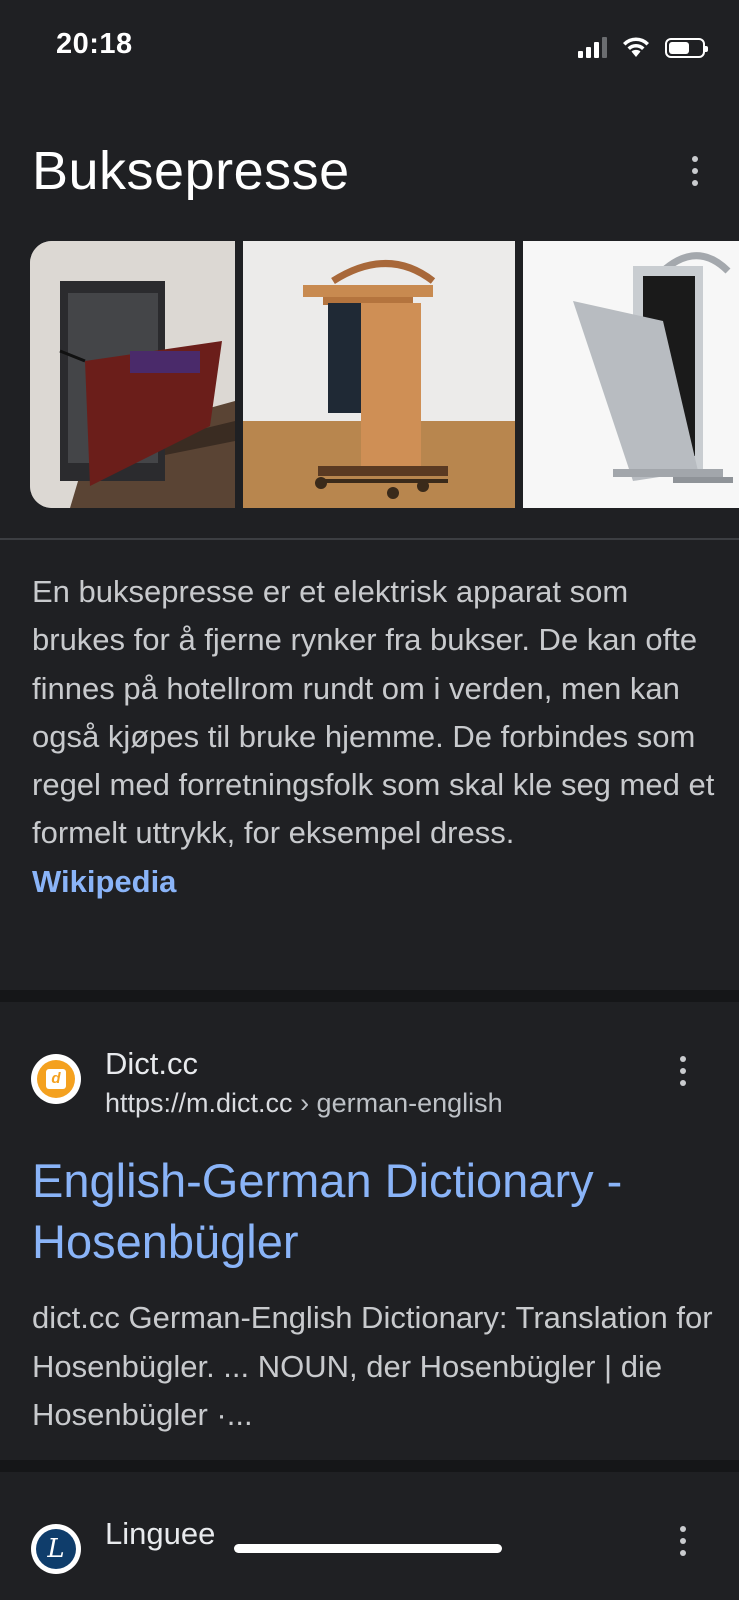  What do you see at coordinates (151, 1063) in the screenshot?
I see `result-site-name: Dict.cc` at bounding box center [151, 1063].